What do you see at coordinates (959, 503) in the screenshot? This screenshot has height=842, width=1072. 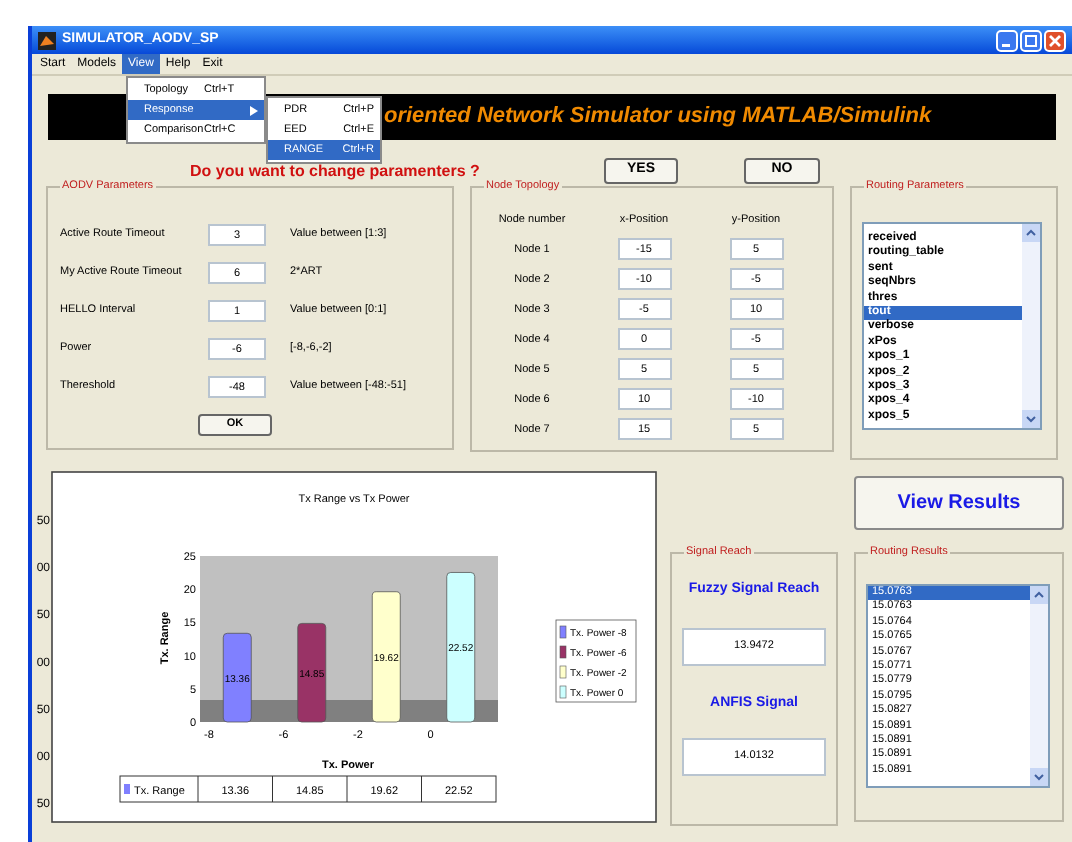 I see `view-results-button: View Results` at bounding box center [959, 503].